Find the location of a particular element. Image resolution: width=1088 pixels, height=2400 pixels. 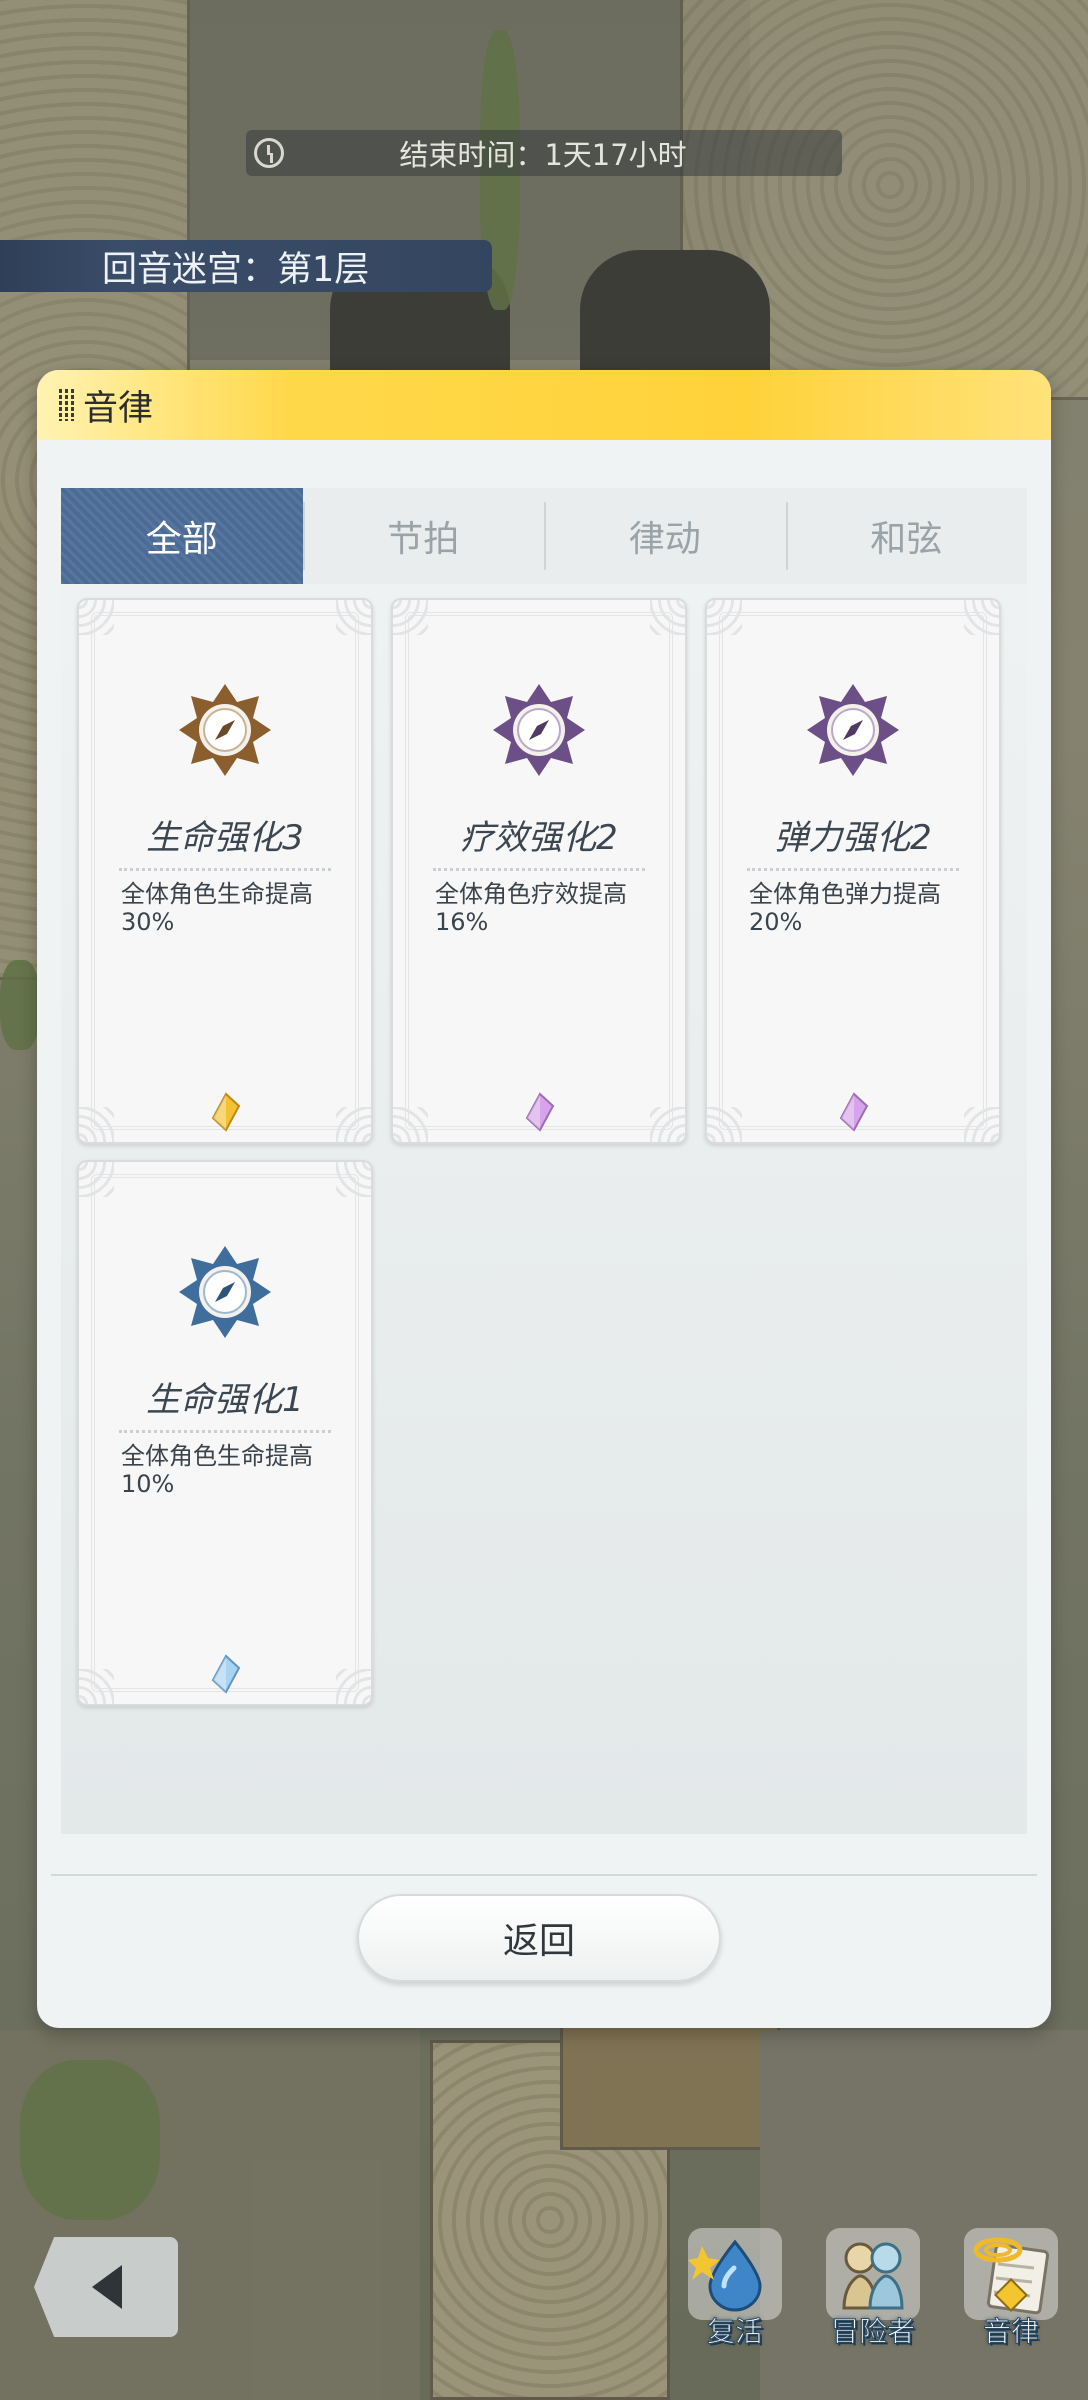

tab-rhythm: 律动 is located at coordinates (665, 536).